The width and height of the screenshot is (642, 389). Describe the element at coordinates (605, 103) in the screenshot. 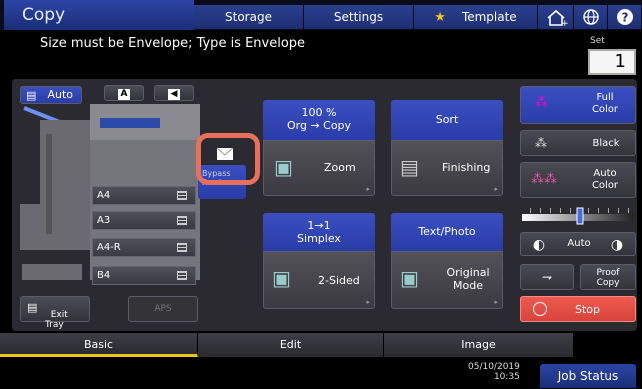

I see `full-color-label: Full Color` at that location.